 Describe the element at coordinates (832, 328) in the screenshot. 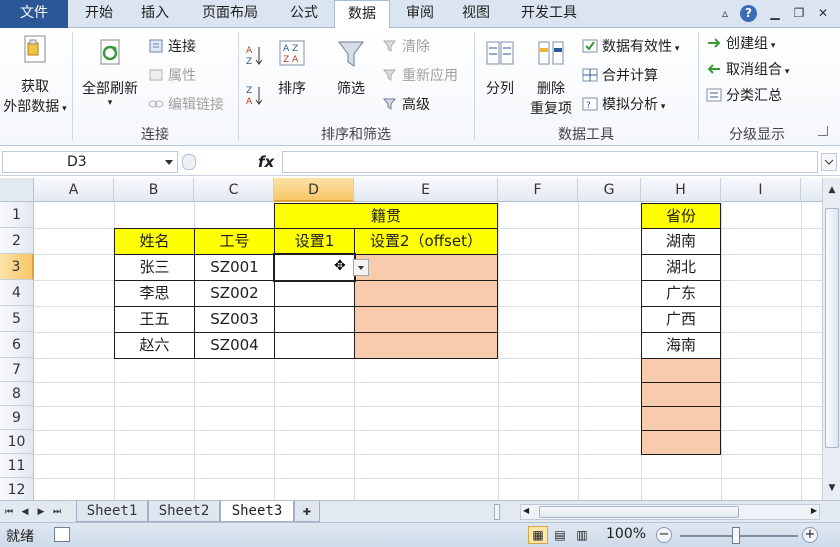

I see `vertical-scroll-thumb` at that location.